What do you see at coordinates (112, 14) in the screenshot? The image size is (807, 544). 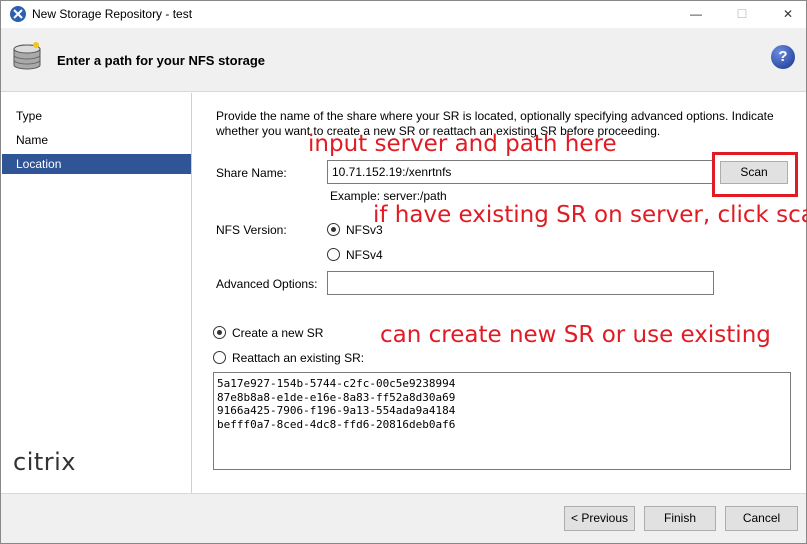 I see `window-title: New Storage Repository - test` at bounding box center [112, 14].